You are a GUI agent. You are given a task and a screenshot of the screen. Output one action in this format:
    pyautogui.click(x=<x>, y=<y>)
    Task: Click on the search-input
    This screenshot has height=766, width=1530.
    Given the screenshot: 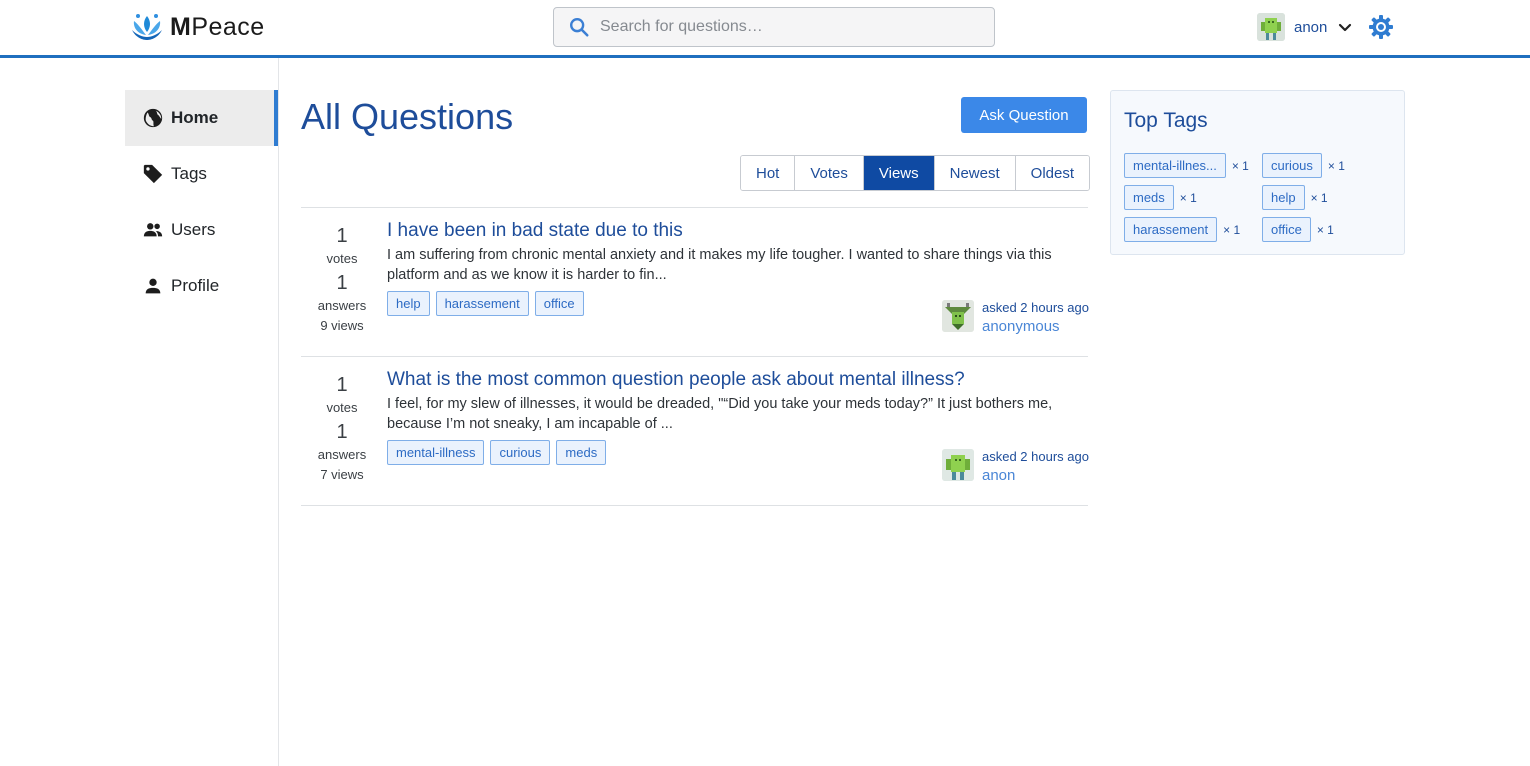 What is the action you would take?
    pyautogui.click(x=790, y=27)
    